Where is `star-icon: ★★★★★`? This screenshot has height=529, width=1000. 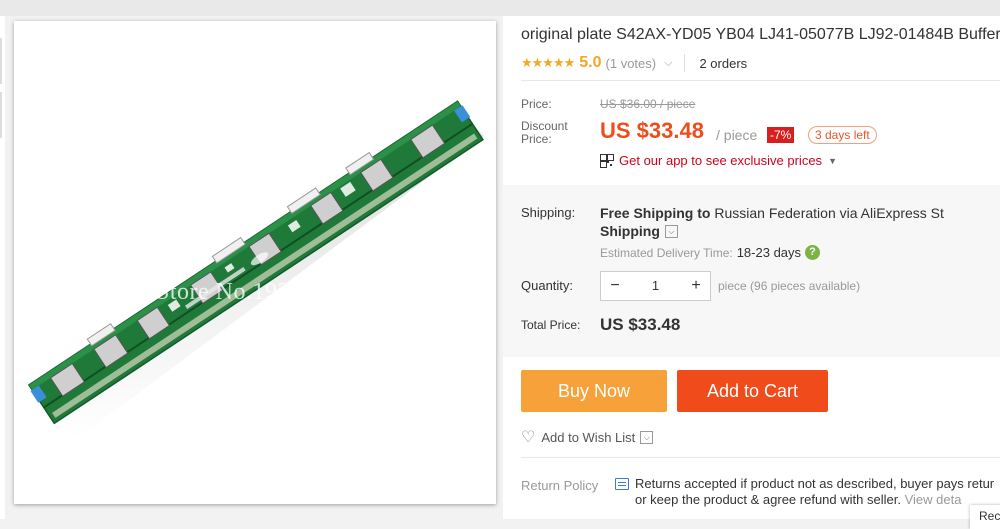 star-icon: ★★★★★ is located at coordinates (548, 62).